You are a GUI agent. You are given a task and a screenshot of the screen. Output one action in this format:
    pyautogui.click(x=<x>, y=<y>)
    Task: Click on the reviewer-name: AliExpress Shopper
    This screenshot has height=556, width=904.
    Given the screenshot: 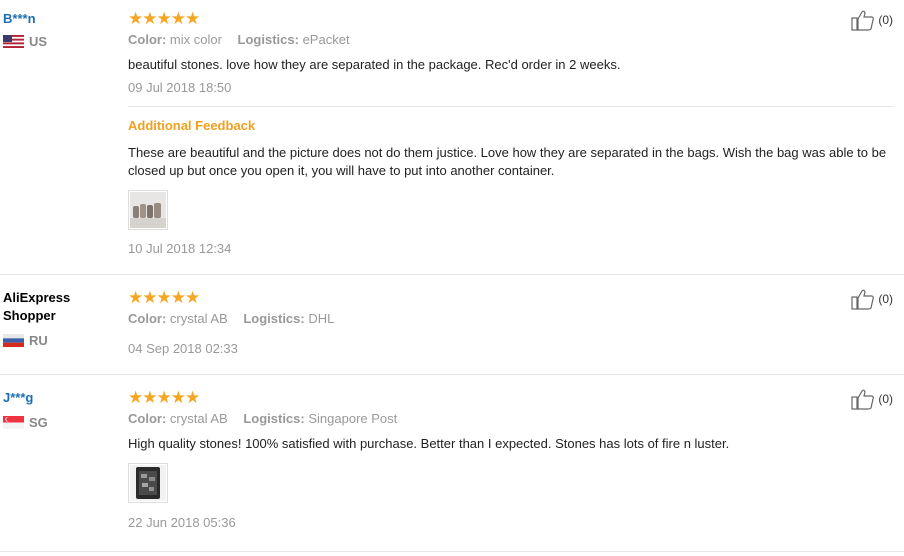 What is the action you would take?
    pyautogui.click(x=37, y=306)
    